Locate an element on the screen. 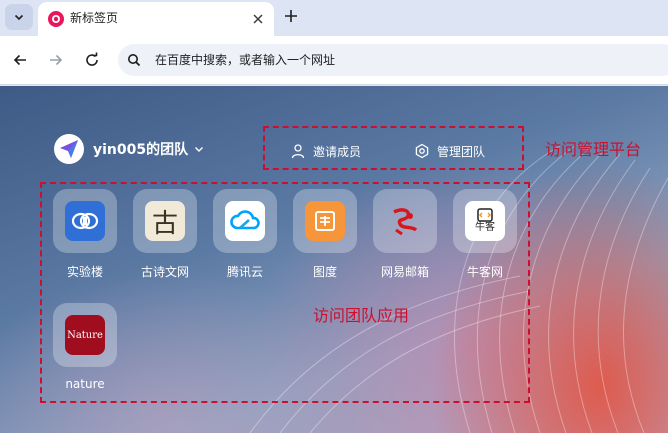 This screenshot has width=668, height=433. paper-plane-logo-icon is located at coordinates (69, 149).